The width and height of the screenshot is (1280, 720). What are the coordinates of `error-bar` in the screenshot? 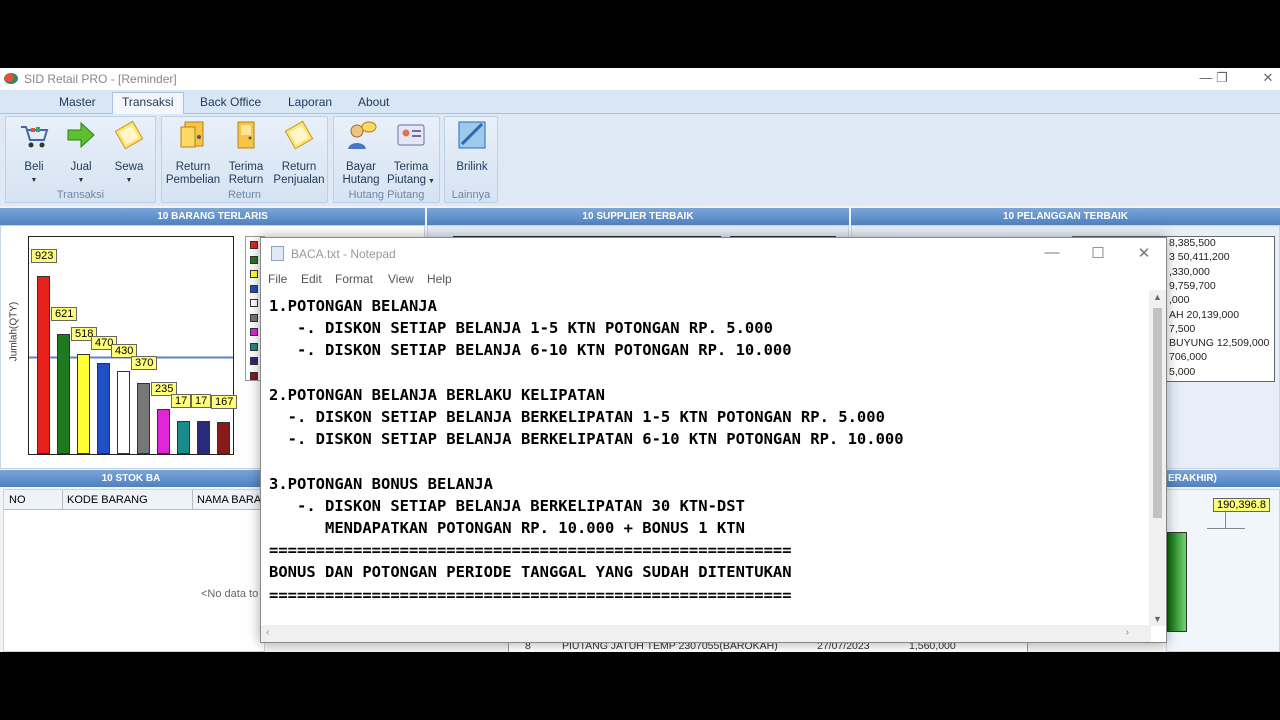 It's located at (1225, 520).